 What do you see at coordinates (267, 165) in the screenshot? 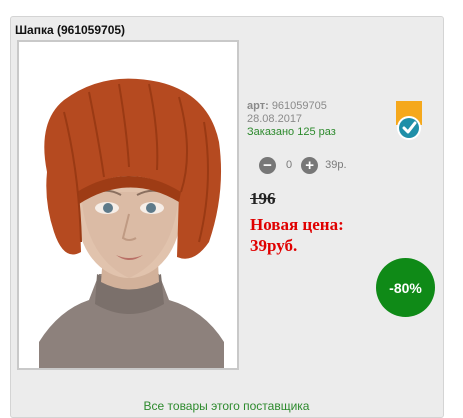
I see `minus-icon: −` at bounding box center [267, 165].